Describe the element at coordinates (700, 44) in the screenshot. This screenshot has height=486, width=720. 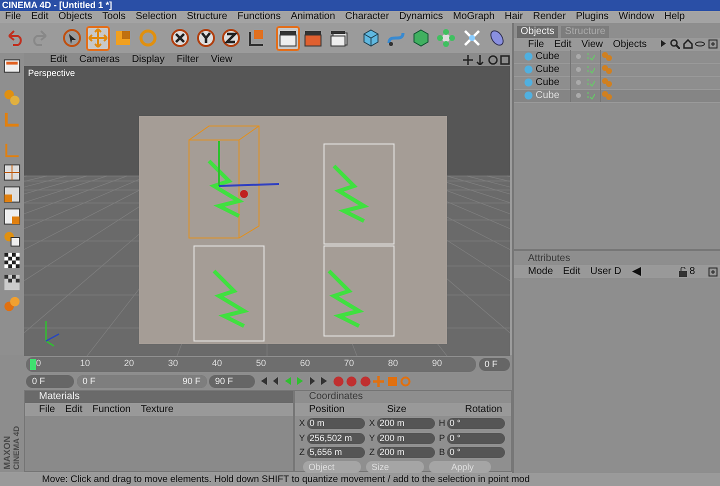
I see `eye-icon` at that location.